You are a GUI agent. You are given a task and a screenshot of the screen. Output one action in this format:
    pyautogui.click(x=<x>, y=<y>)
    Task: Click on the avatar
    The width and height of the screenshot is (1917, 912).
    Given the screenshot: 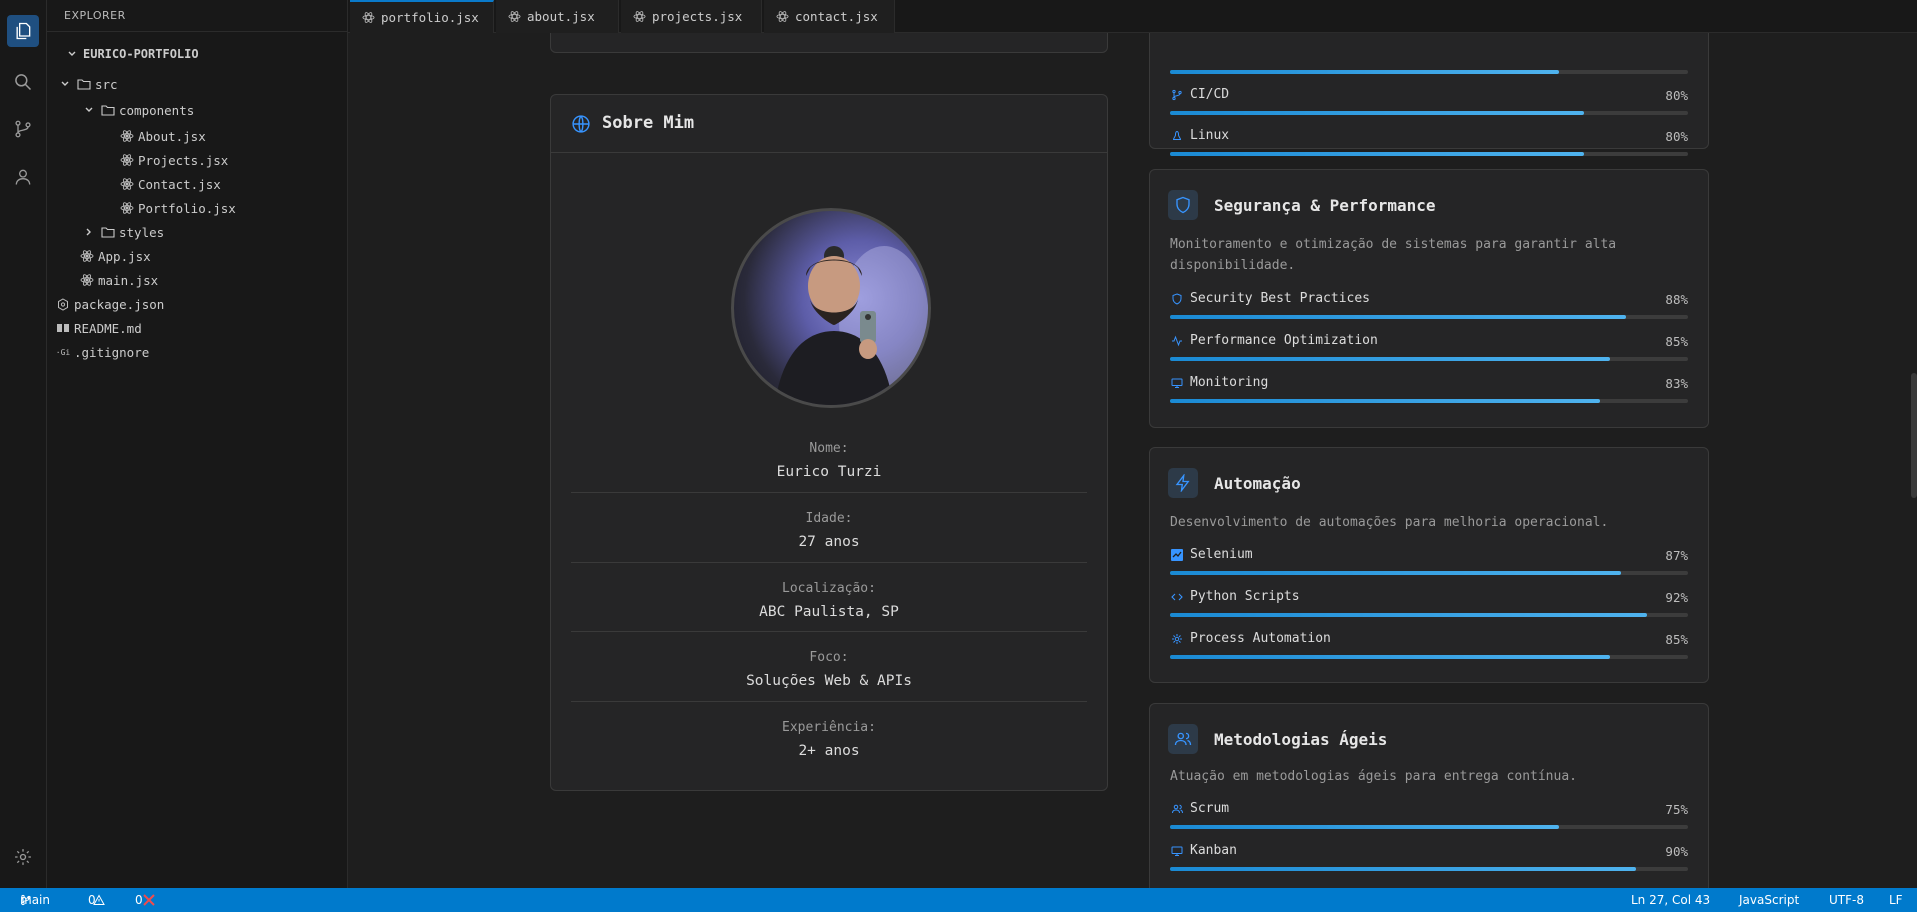 What is the action you would take?
    pyautogui.click(x=831, y=308)
    